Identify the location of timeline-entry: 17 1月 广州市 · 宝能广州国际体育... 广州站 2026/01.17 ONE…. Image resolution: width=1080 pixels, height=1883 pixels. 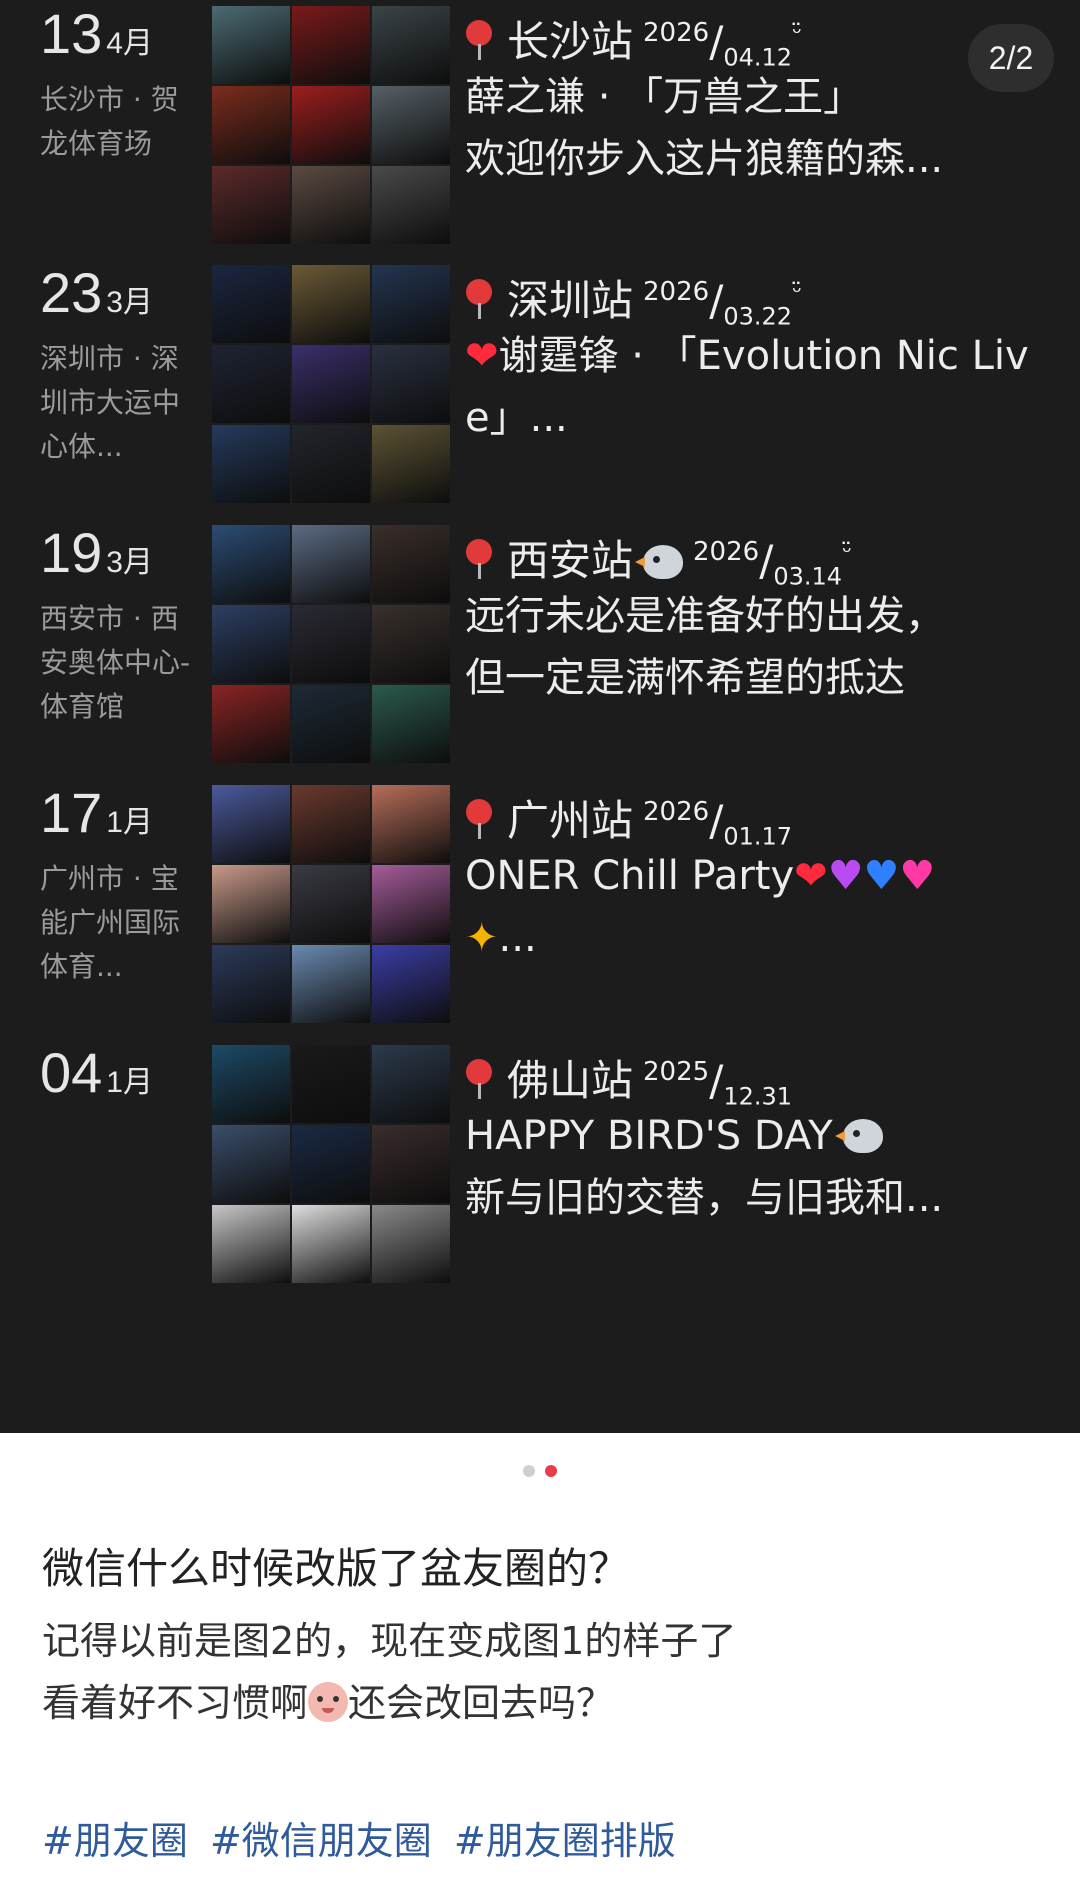
(540, 907).